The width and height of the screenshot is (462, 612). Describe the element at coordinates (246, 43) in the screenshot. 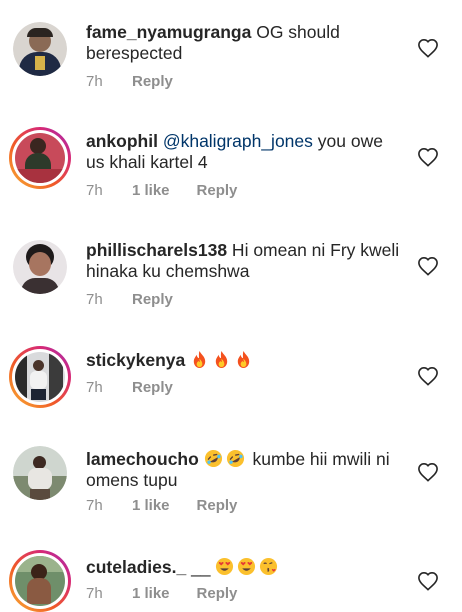

I see `comment-body: fame_nyamugranga OG should berespected` at that location.